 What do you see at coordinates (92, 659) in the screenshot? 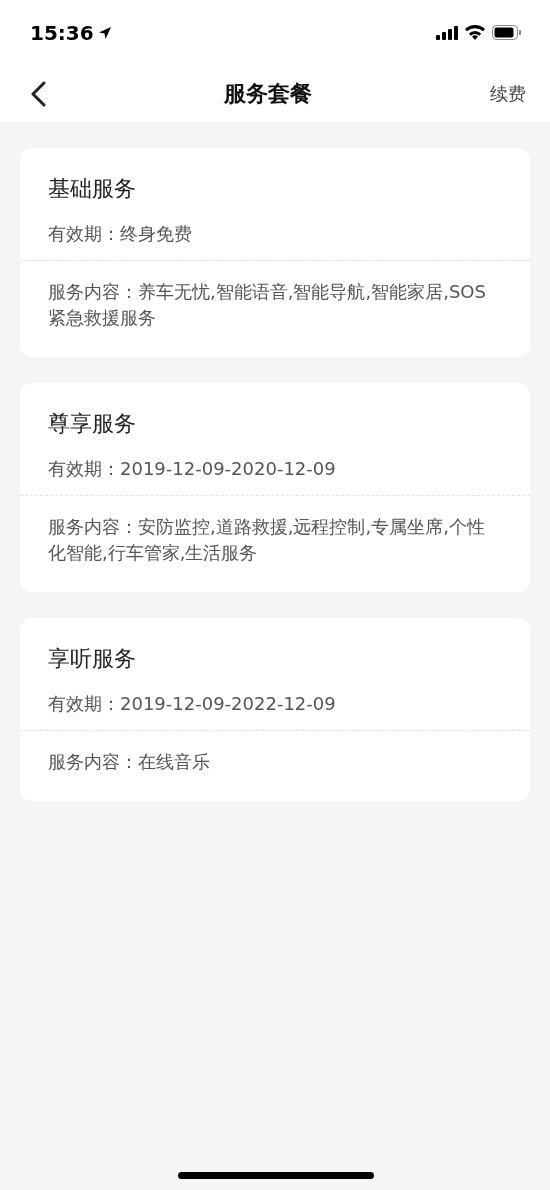
I see `service-title: 享听服务` at bounding box center [92, 659].